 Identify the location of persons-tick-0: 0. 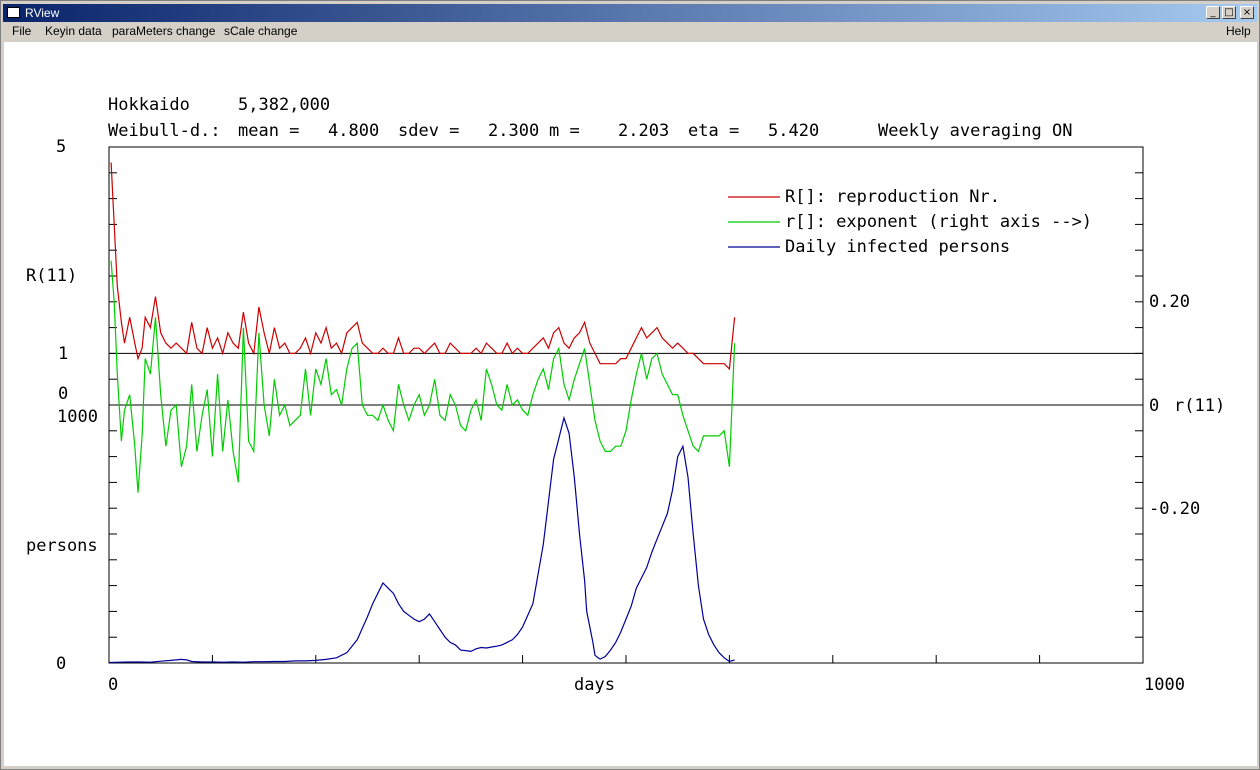
(61, 664).